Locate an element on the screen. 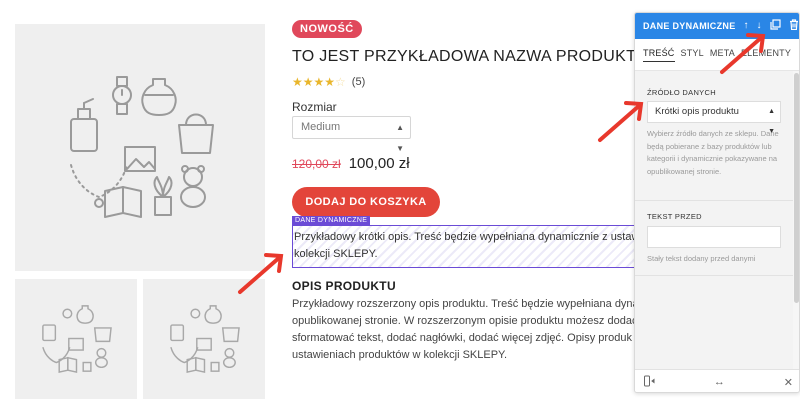 The width and height of the screenshot is (800, 405). panel-footer: ↔ ✕ is located at coordinates (717, 380).